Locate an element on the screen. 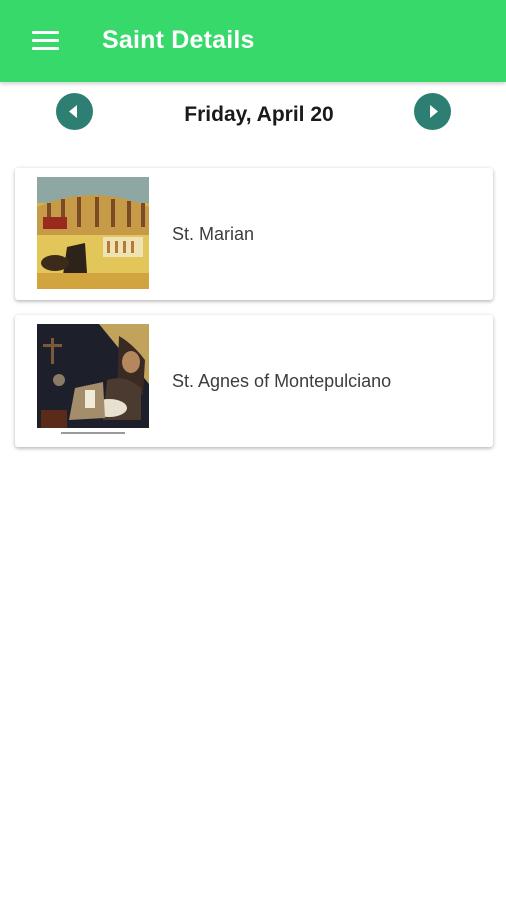  hamburger-menu-icon is located at coordinates (45, 41).